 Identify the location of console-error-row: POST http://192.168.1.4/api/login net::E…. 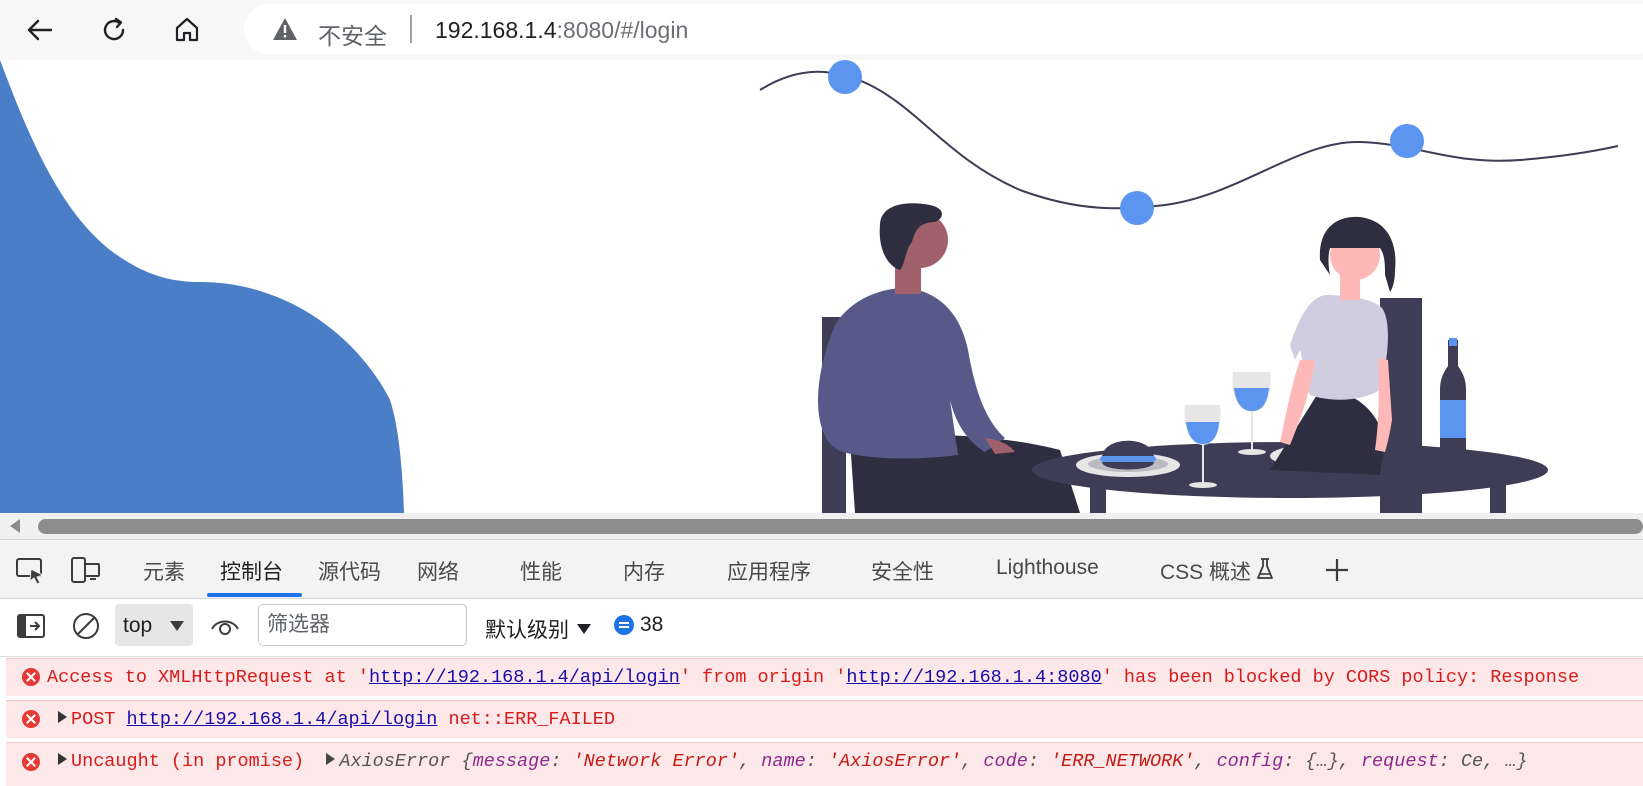
(824, 719).